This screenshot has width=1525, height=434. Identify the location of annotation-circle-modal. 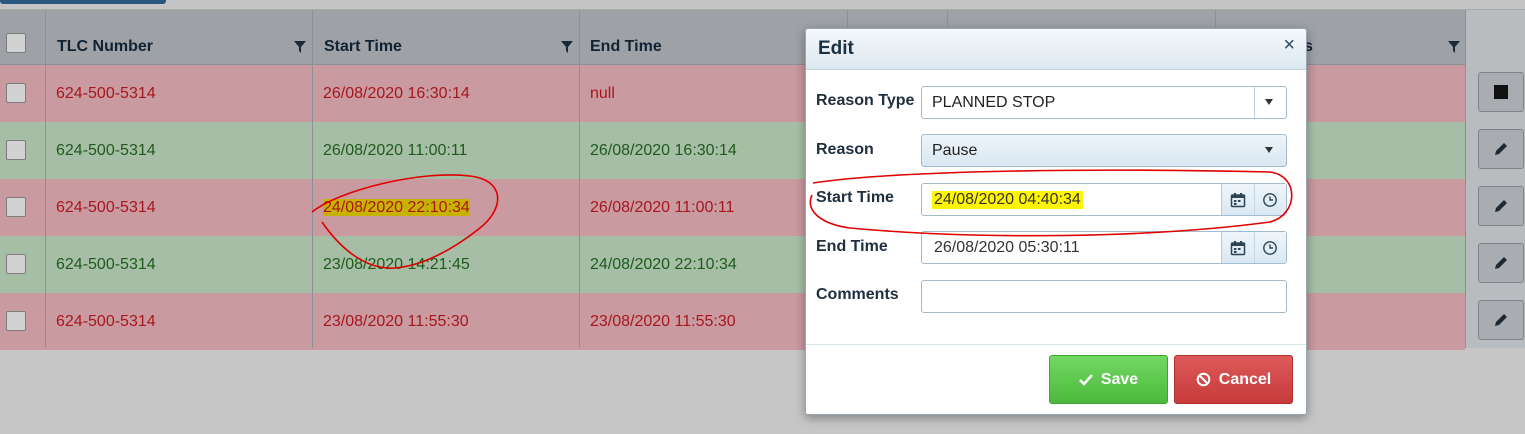
(1051, 203).